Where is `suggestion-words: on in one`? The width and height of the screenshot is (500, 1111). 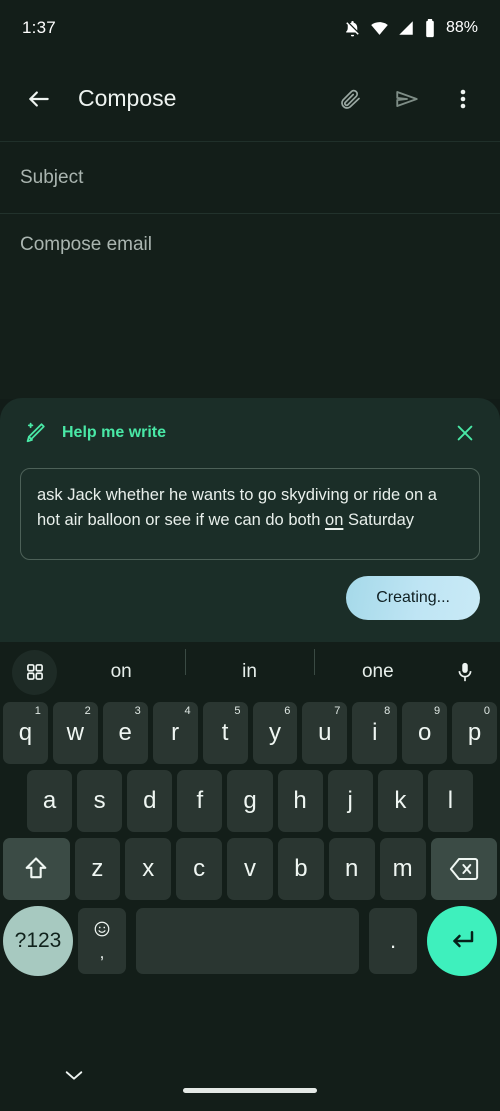
suggestion-words: on in one is located at coordinates (249, 666).